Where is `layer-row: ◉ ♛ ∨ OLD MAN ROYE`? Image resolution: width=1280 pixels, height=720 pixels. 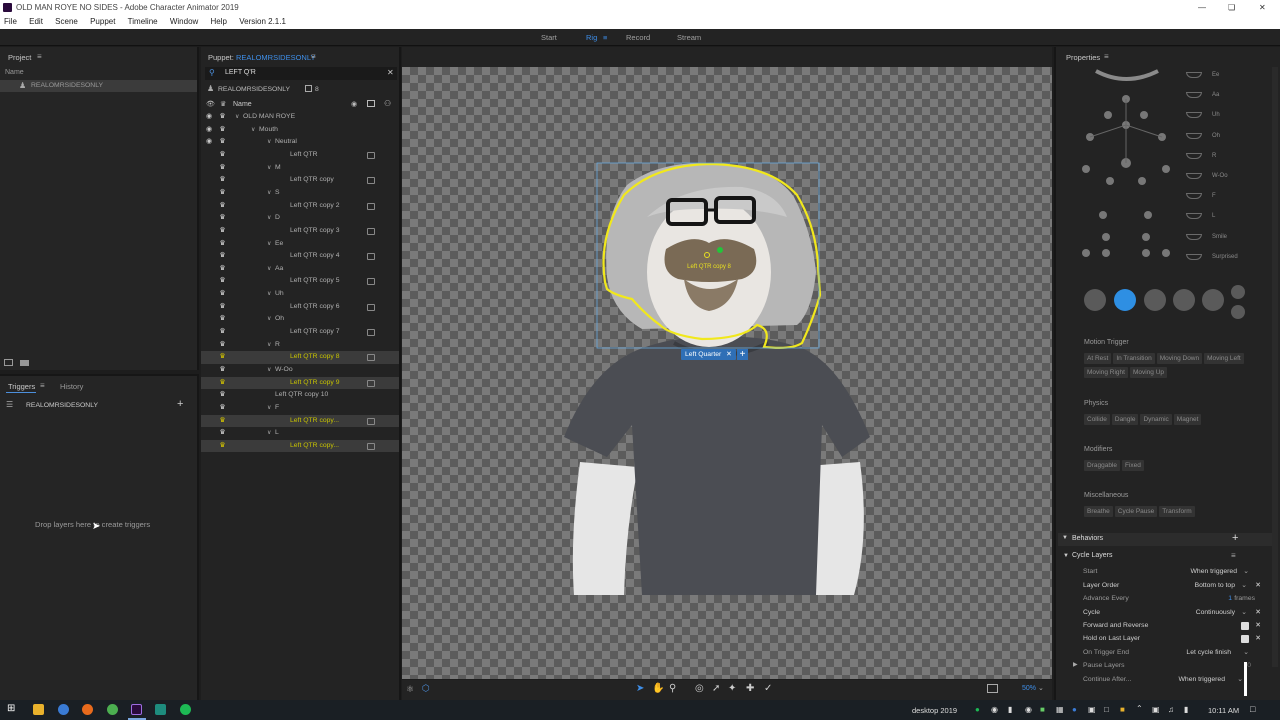 layer-row: ◉ ♛ ∨ OLD MAN ROYE is located at coordinates (300, 117).